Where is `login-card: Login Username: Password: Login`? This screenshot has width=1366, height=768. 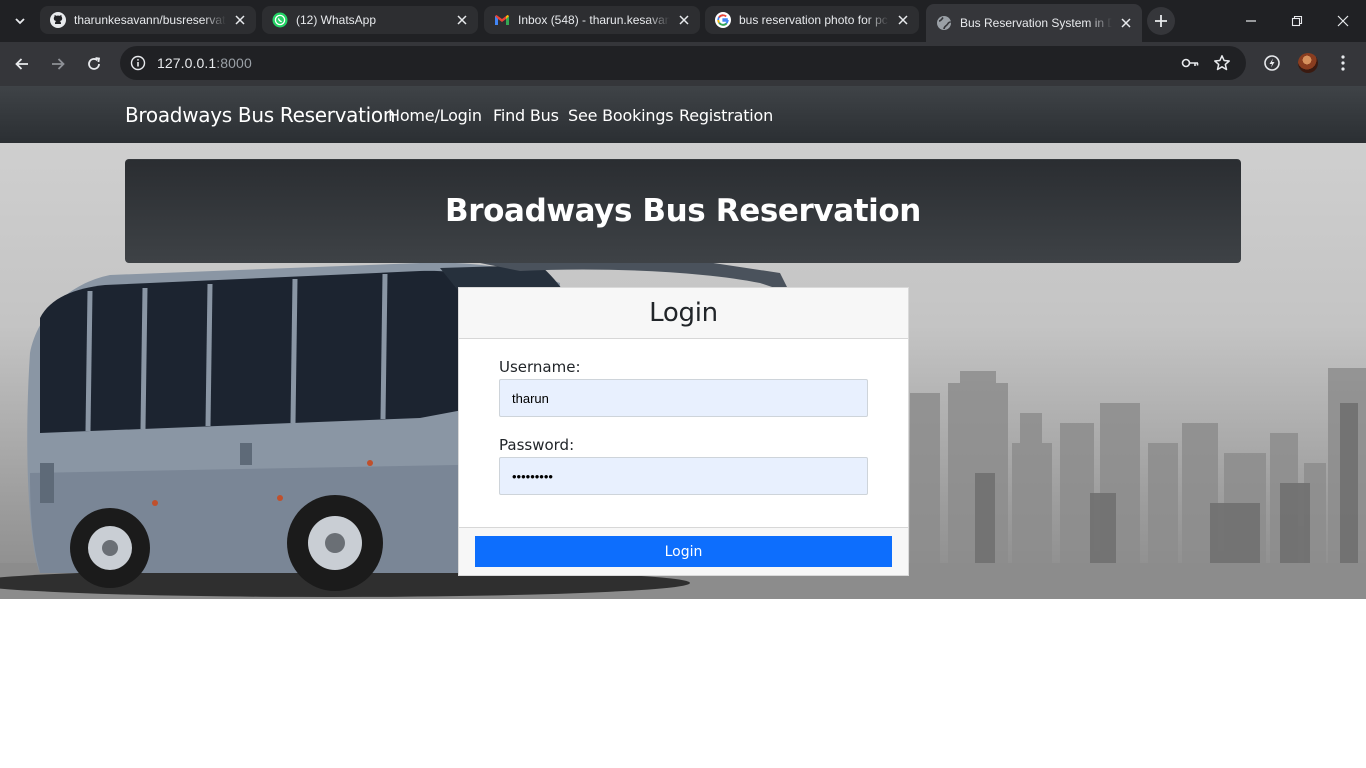
login-card: Login Username: Password: Login is located at coordinates (683, 431).